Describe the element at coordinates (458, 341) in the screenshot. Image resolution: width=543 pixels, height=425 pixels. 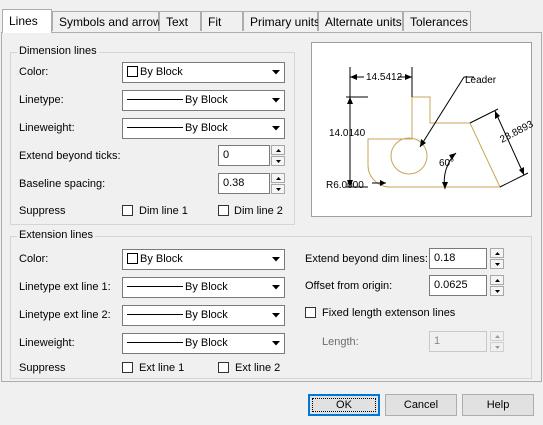
I see `length-input: 1` at that location.